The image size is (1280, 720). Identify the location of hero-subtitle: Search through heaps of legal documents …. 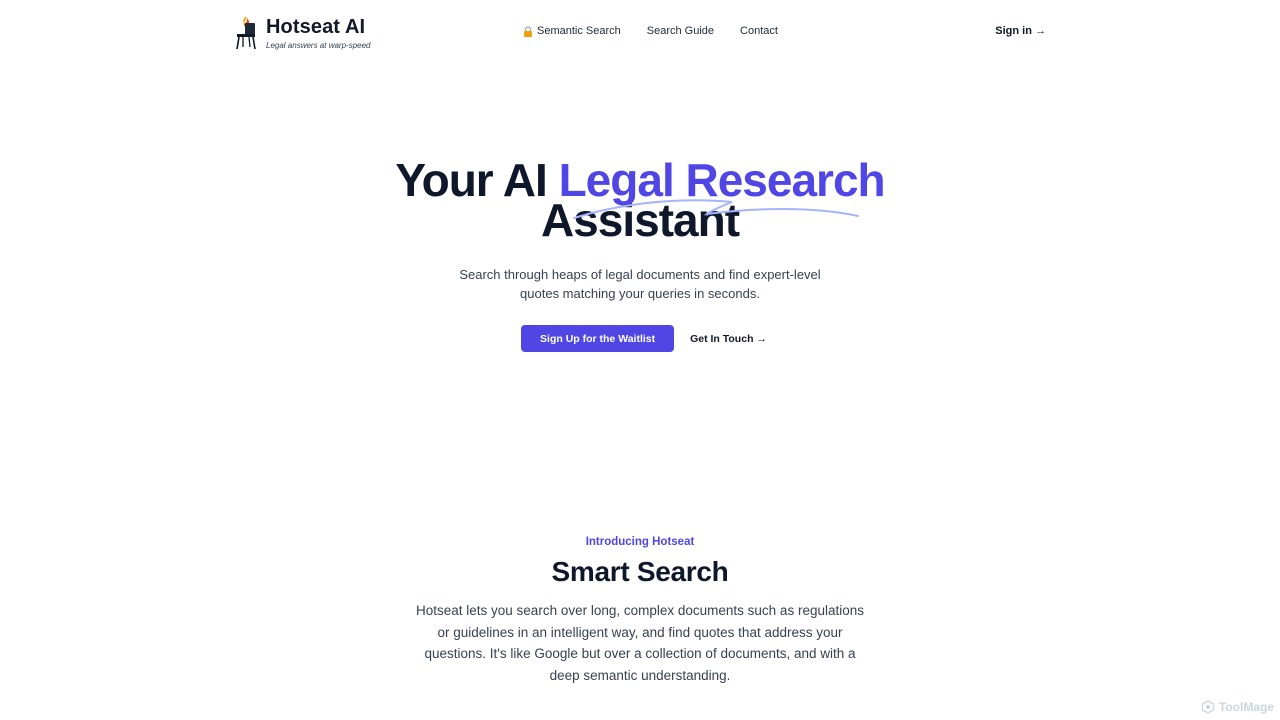
(640, 284).